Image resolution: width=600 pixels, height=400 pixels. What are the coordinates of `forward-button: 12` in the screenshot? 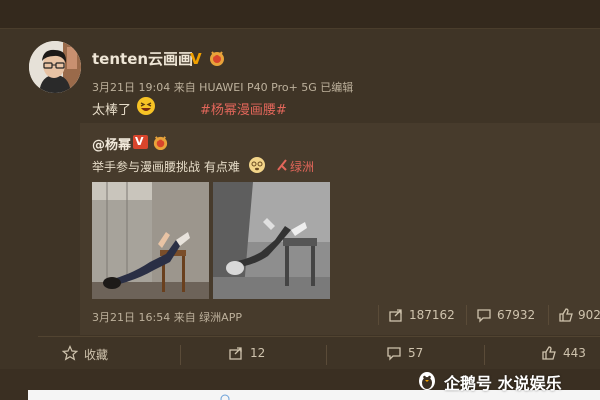 It's located at (257, 353).